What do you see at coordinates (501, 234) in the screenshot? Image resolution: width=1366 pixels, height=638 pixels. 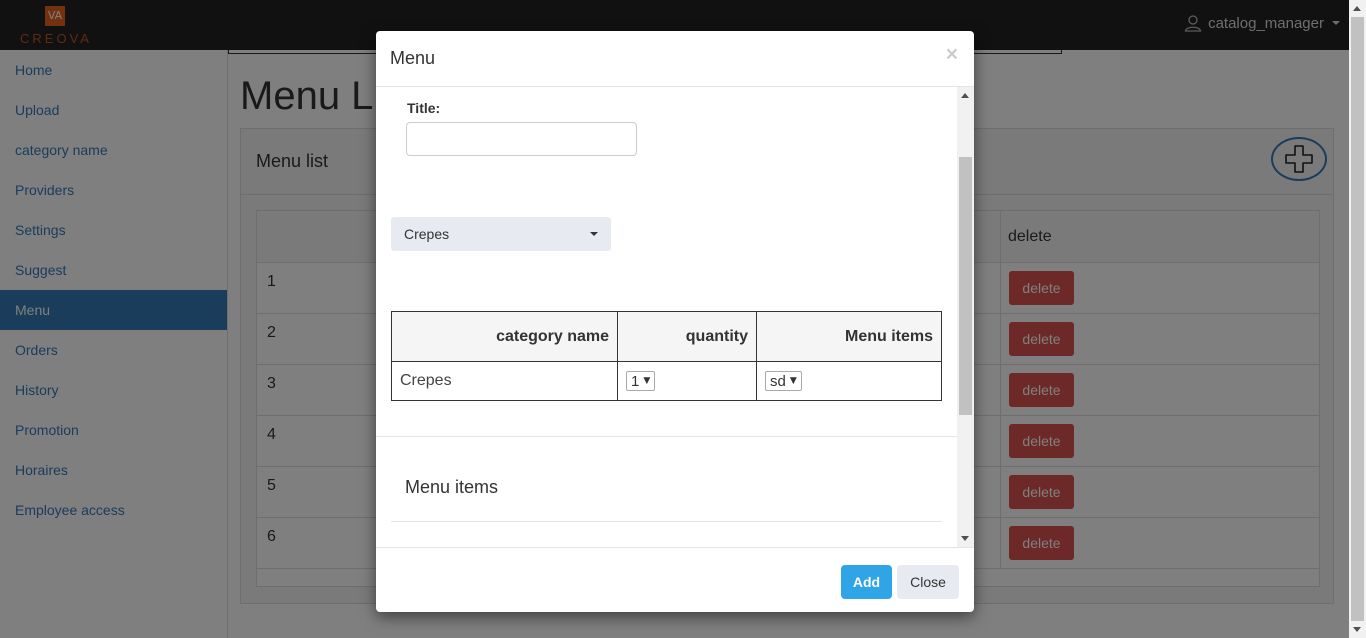 I see `category-dropdown: Crepes` at bounding box center [501, 234].